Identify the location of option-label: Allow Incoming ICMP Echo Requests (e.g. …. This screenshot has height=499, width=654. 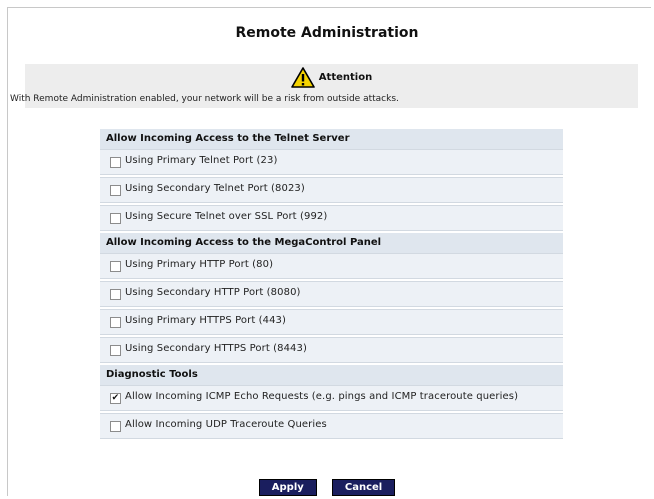
(322, 396).